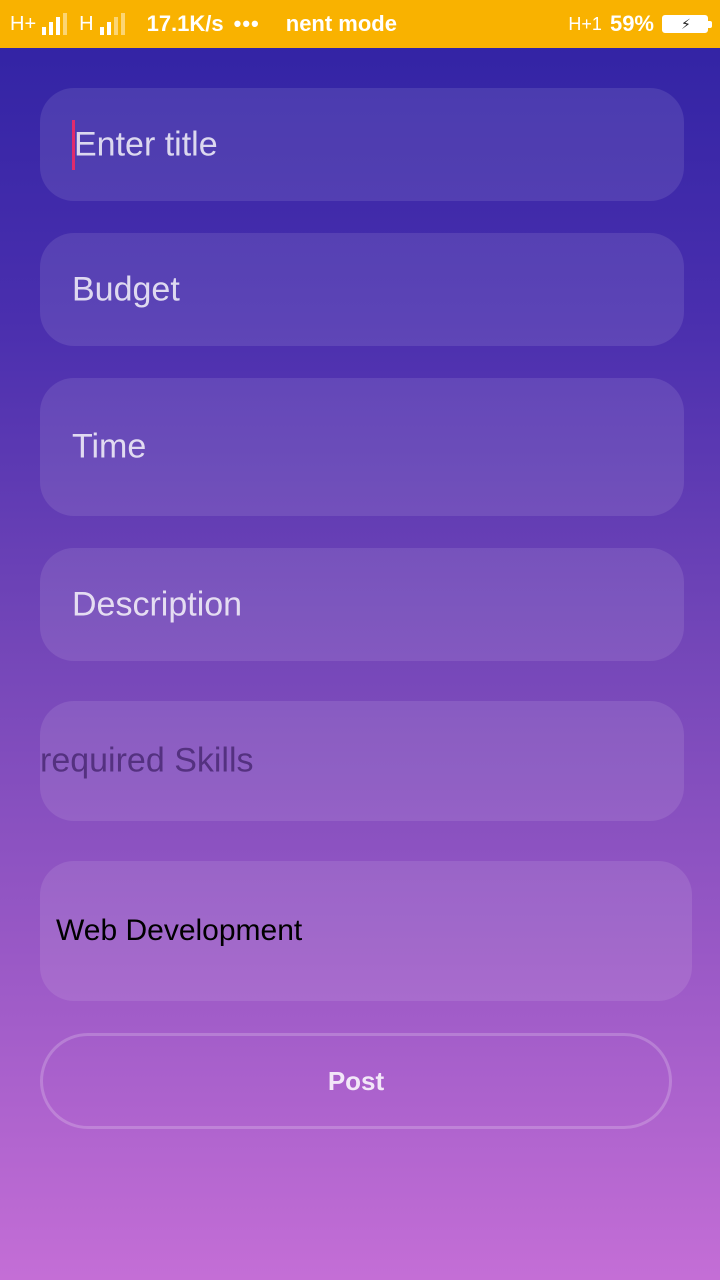 Image resolution: width=720 pixels, height=1280 pixels. I want to click on network-type-2: H, so click(86, 23).